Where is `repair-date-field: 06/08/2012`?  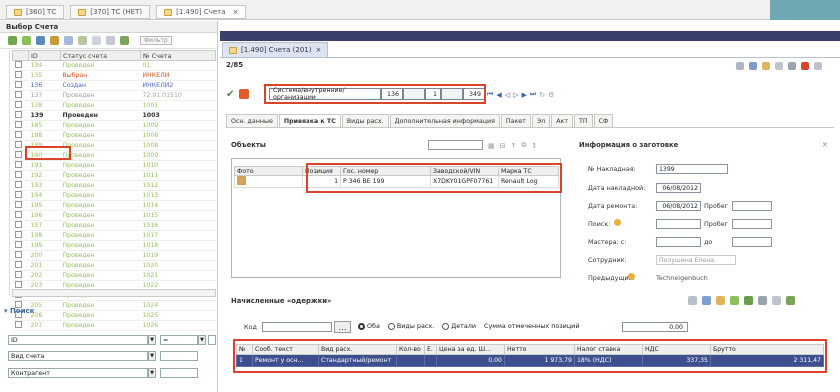
repair-date-field: 06/08/2012 is located at coordinates (678, 206).